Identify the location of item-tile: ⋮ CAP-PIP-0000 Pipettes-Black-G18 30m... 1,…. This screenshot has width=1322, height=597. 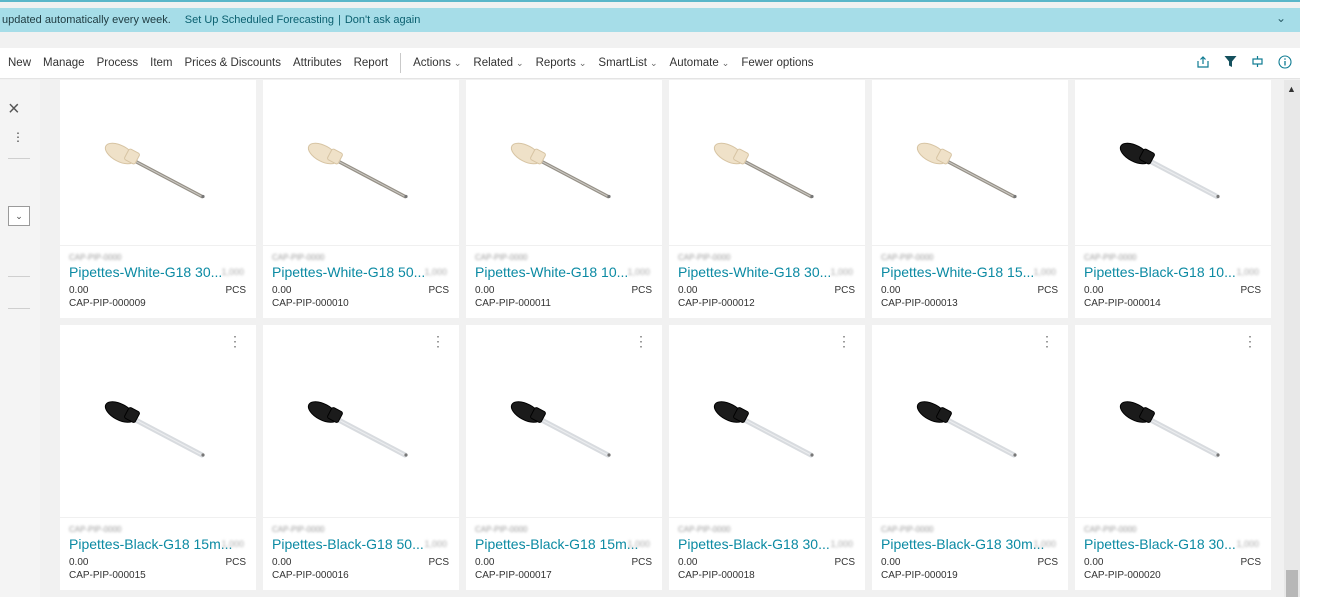
(970, 457).